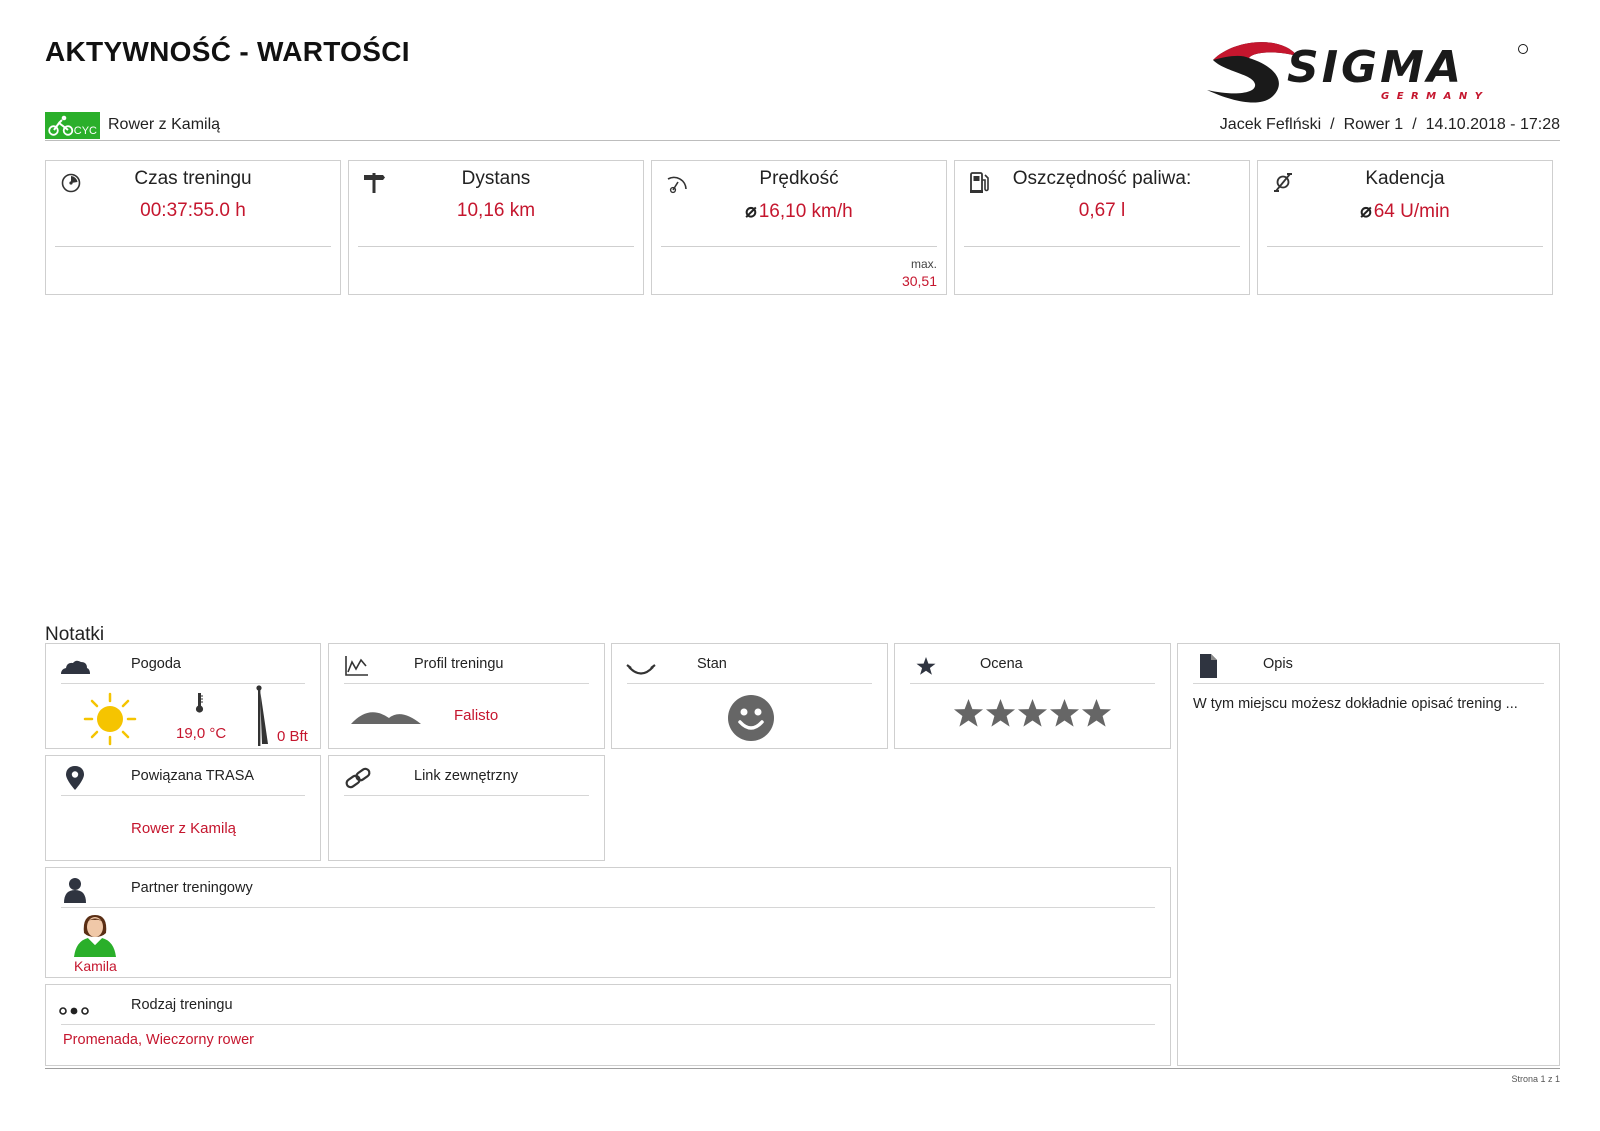 Image resolution: width=1600 pixels, height=1131 pixels. Describe the element at coordinates (919, 281) in the screenshot. I see `max-value: 30,51` at that location.